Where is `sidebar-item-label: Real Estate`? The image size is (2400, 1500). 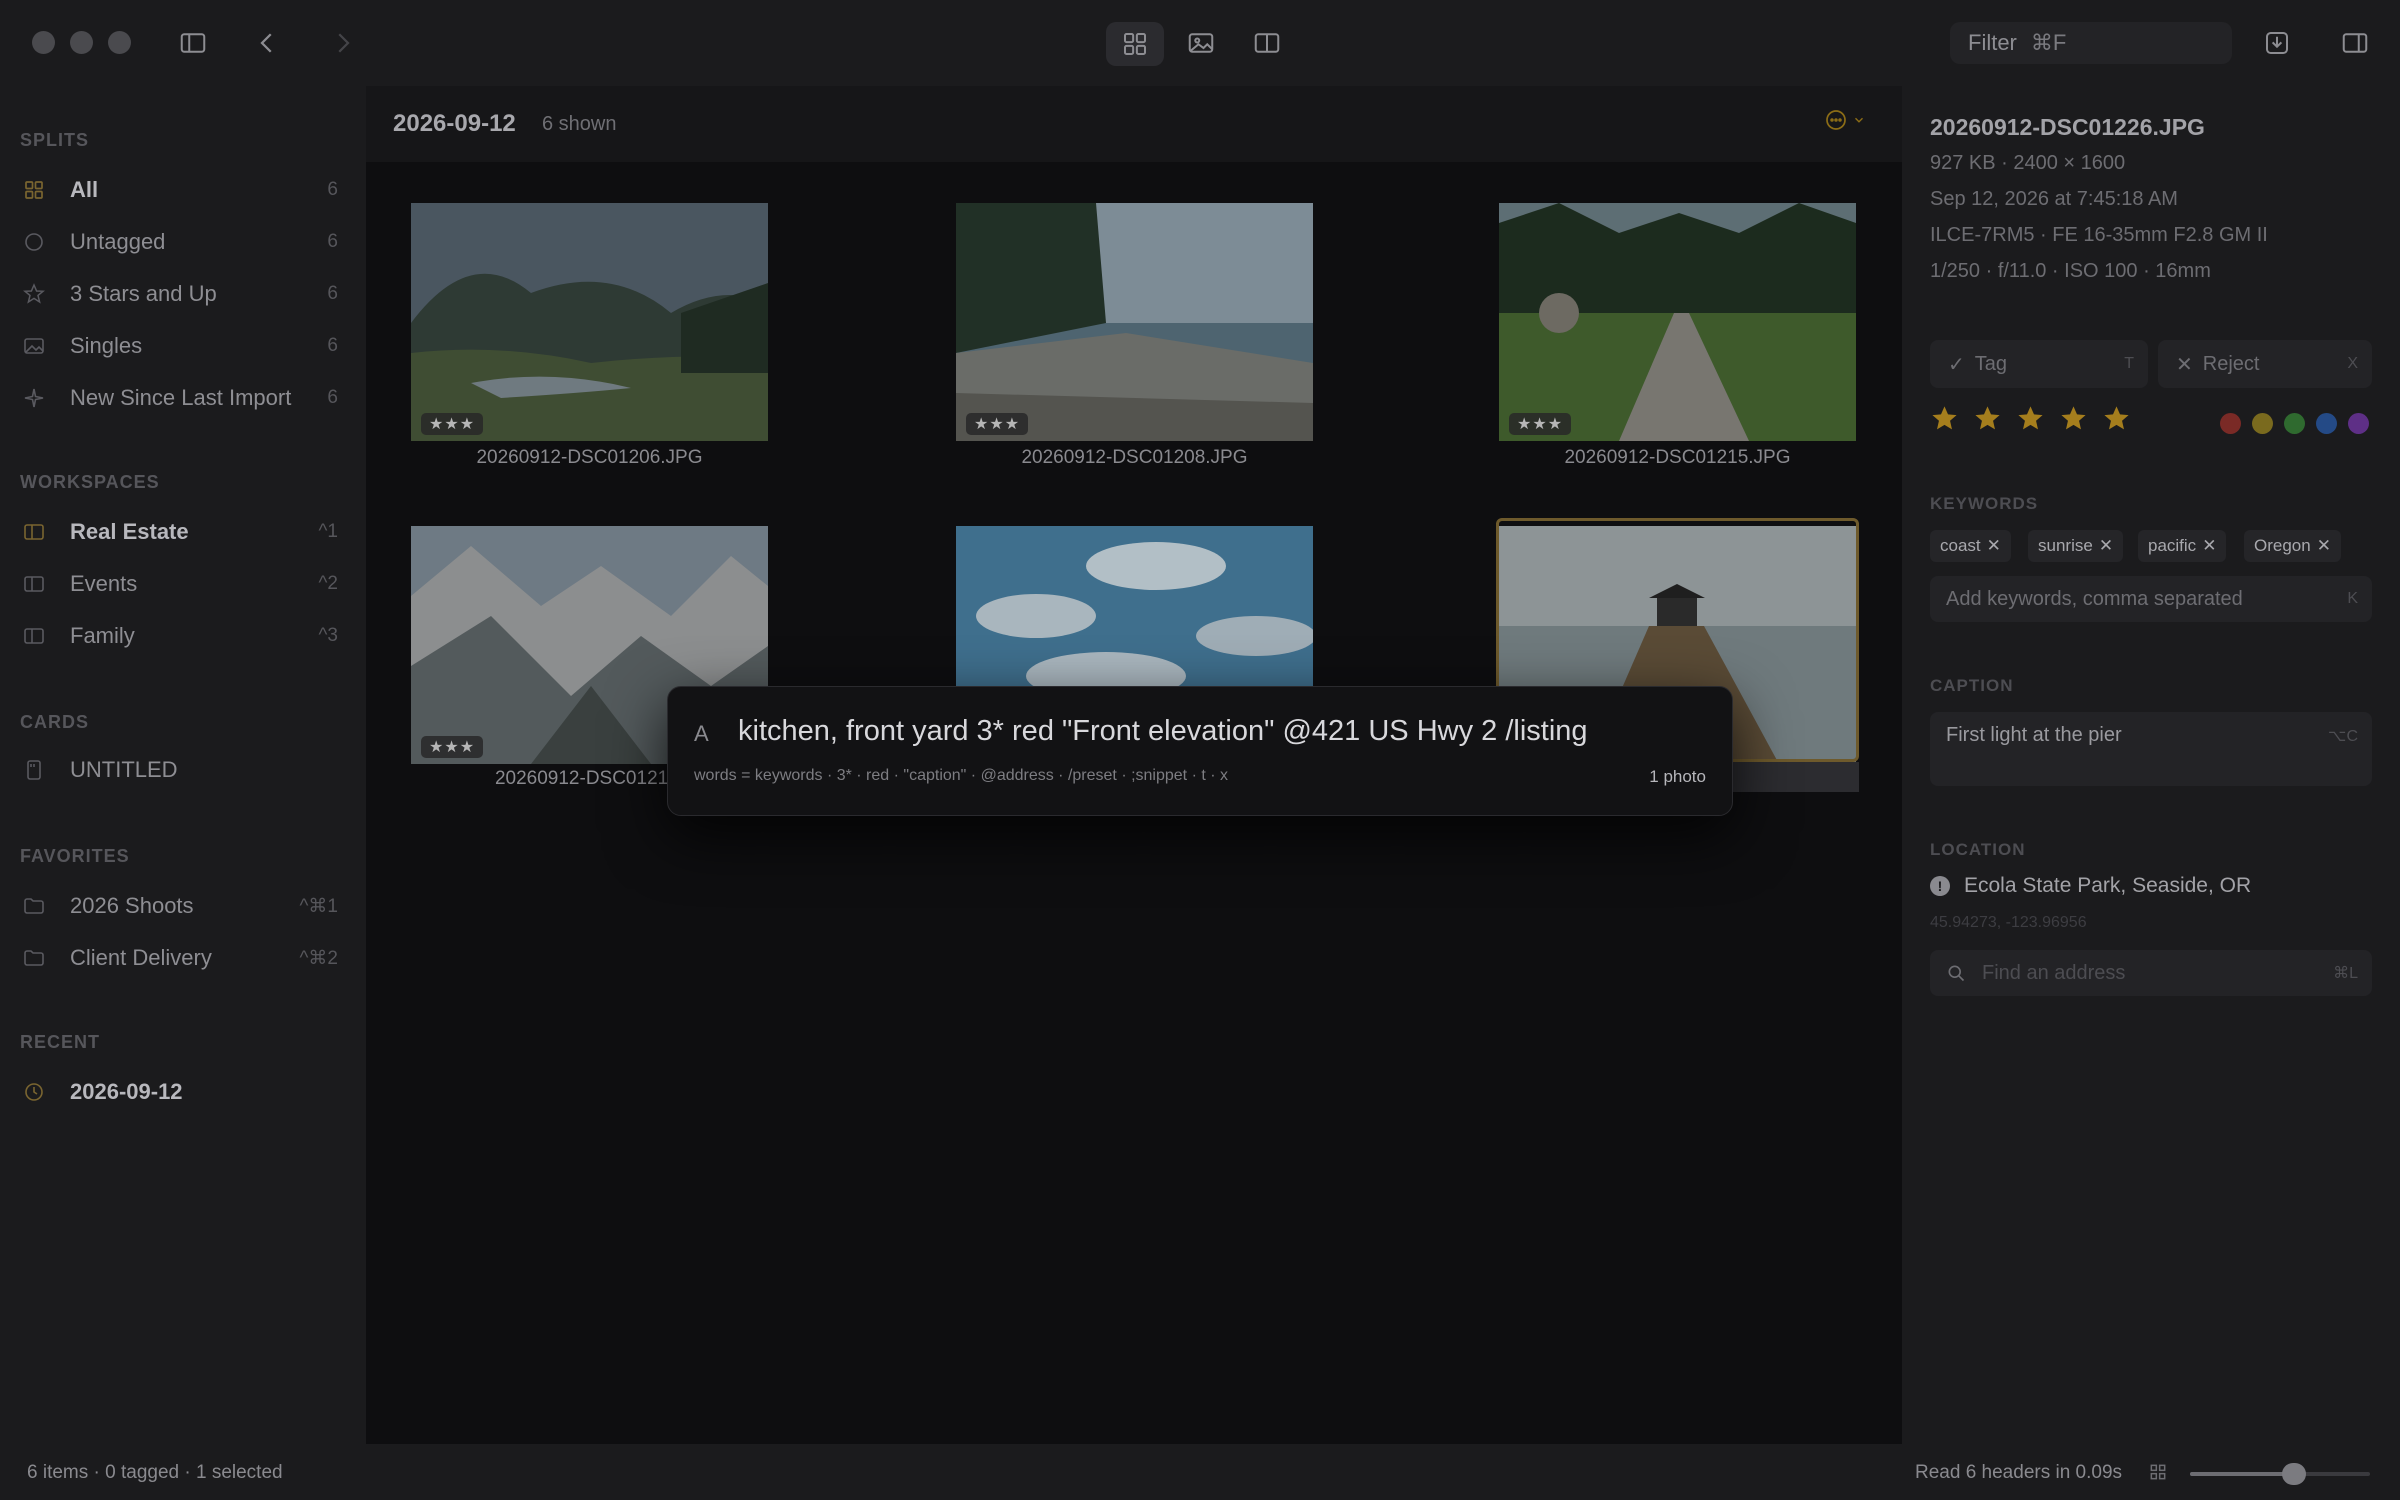
sidebar-item-label: Real Estate is located at coordinates (129, 531).